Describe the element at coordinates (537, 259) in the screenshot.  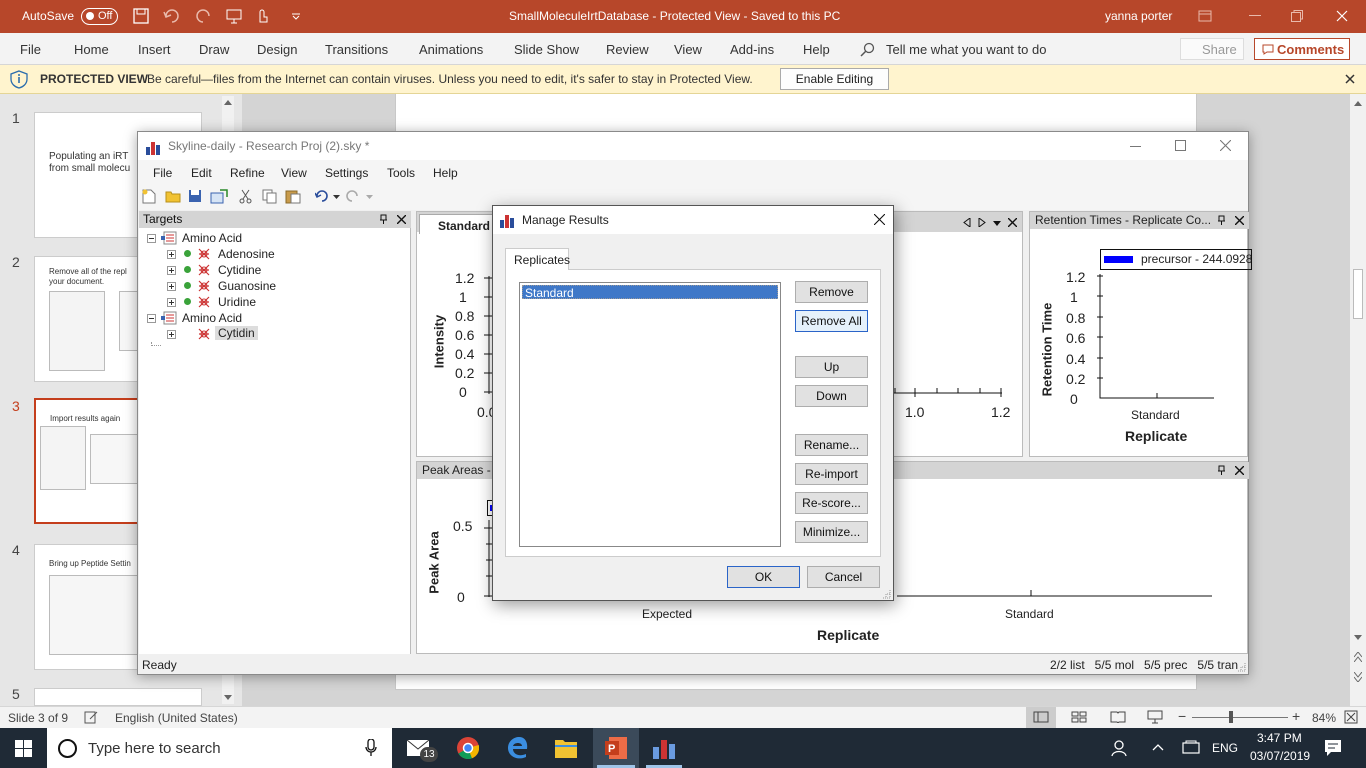
I see `tab-replicates: Replicates` at that location.